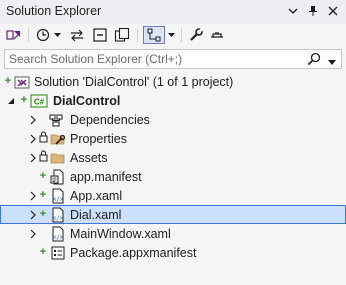 This screenshot has width=346, height=285. What do you see at coordinates (333, 11) in the screenshot?
I see `close-icon` at bounding box center [333, 11].